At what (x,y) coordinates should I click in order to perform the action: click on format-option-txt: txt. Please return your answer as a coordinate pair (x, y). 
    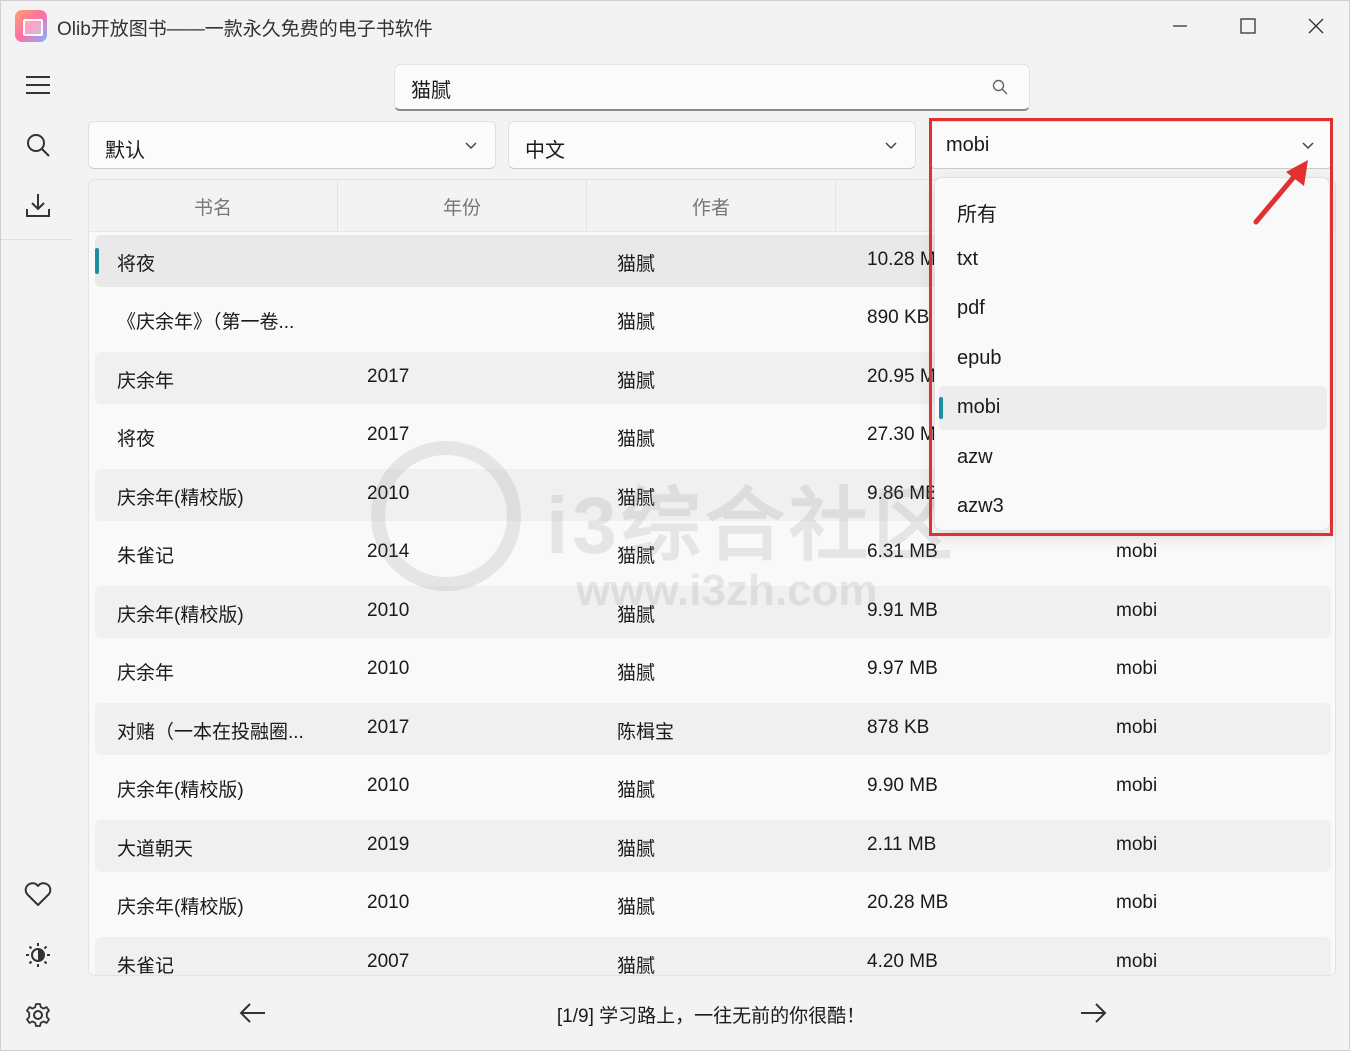
    Looking at the image, I should click on (1133, 260).